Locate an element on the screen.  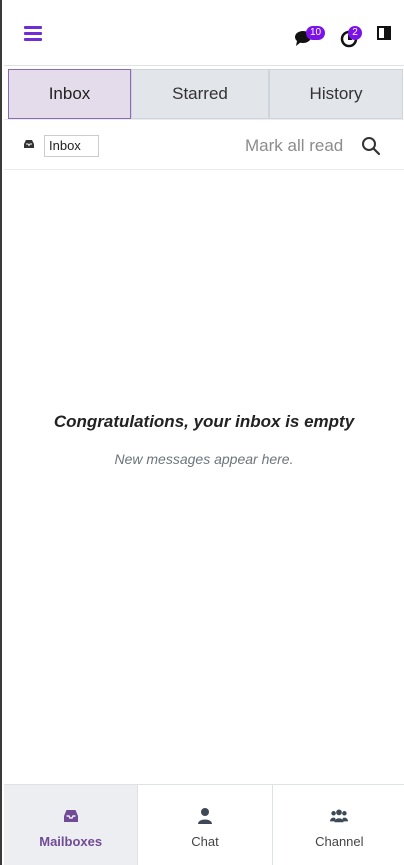
nav-mailboxes-label: Mailboxes is located at coordinates (71, 841).